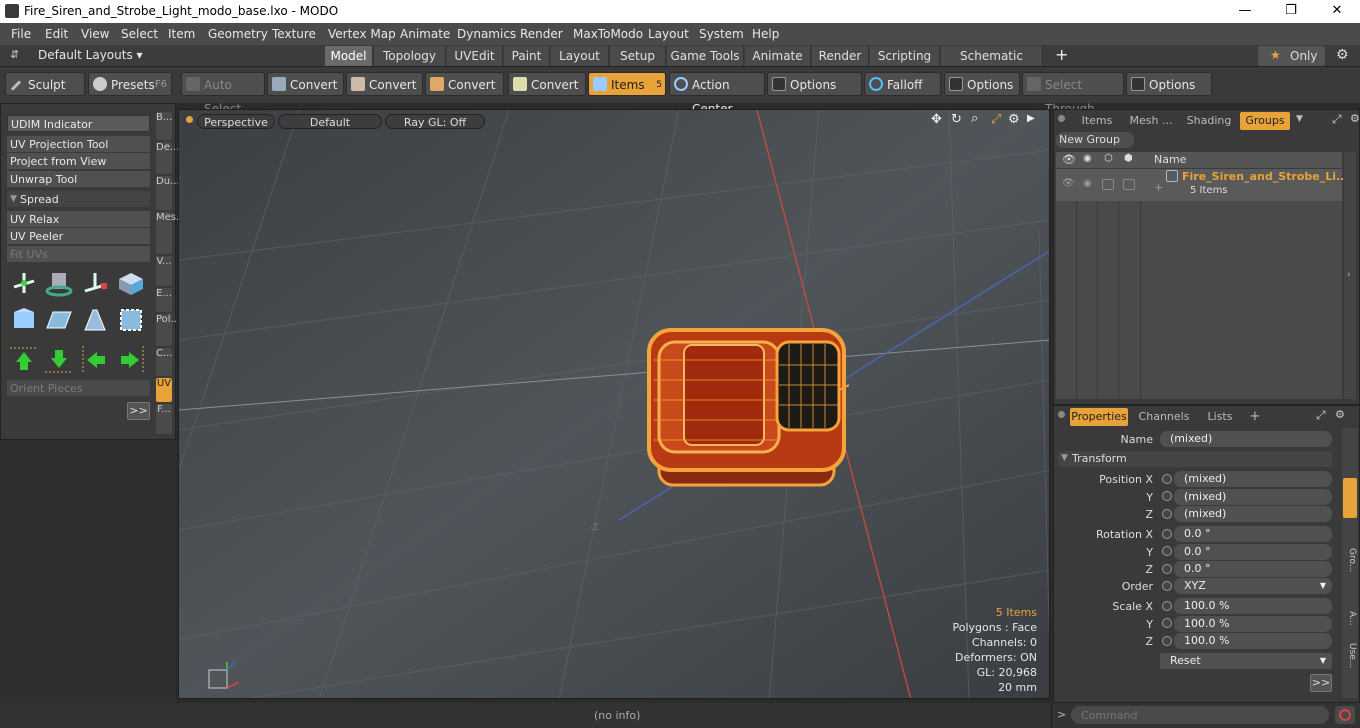 The image size is (1360, 728). Describe the element at coordinates (1253, 586) in the screenshot. I see `order-dropdown: XYZ ▼` at that location.